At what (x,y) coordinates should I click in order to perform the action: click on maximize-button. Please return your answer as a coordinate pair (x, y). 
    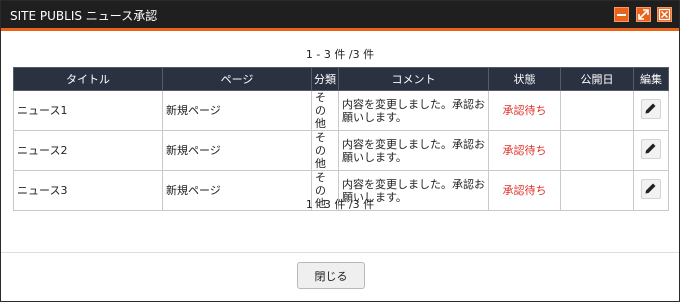
    Looking at the image, I should click on (643, 14).